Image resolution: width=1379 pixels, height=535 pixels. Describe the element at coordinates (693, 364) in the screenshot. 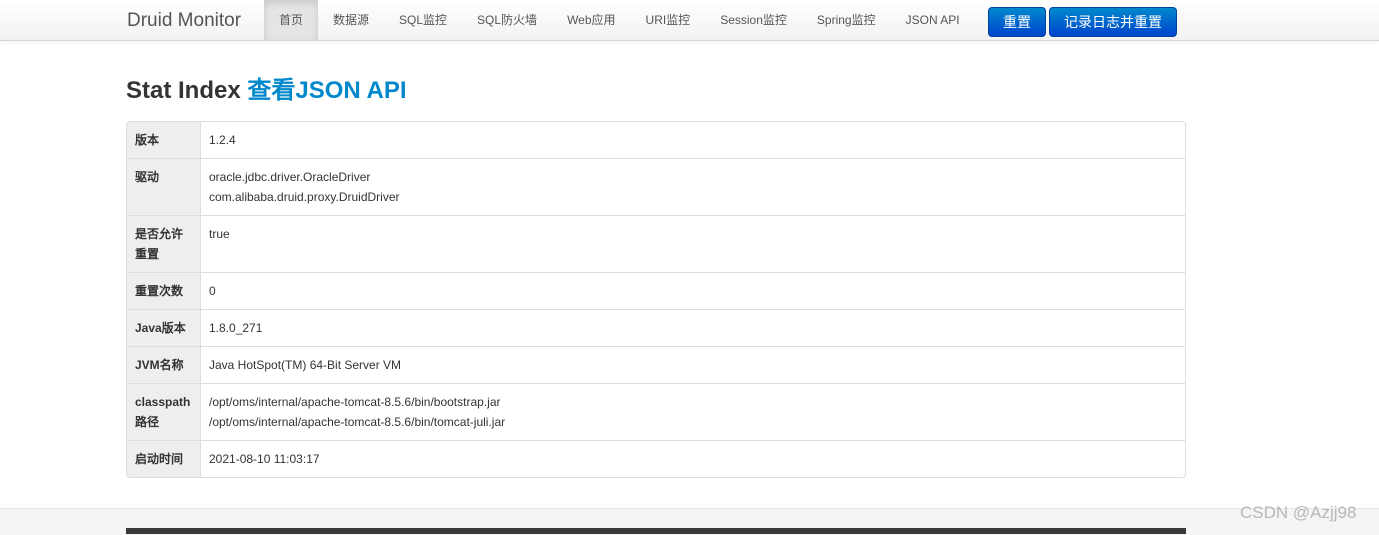

I see `row-value: Java HotSpot(TM) 64-Bit Server VM` at that location.